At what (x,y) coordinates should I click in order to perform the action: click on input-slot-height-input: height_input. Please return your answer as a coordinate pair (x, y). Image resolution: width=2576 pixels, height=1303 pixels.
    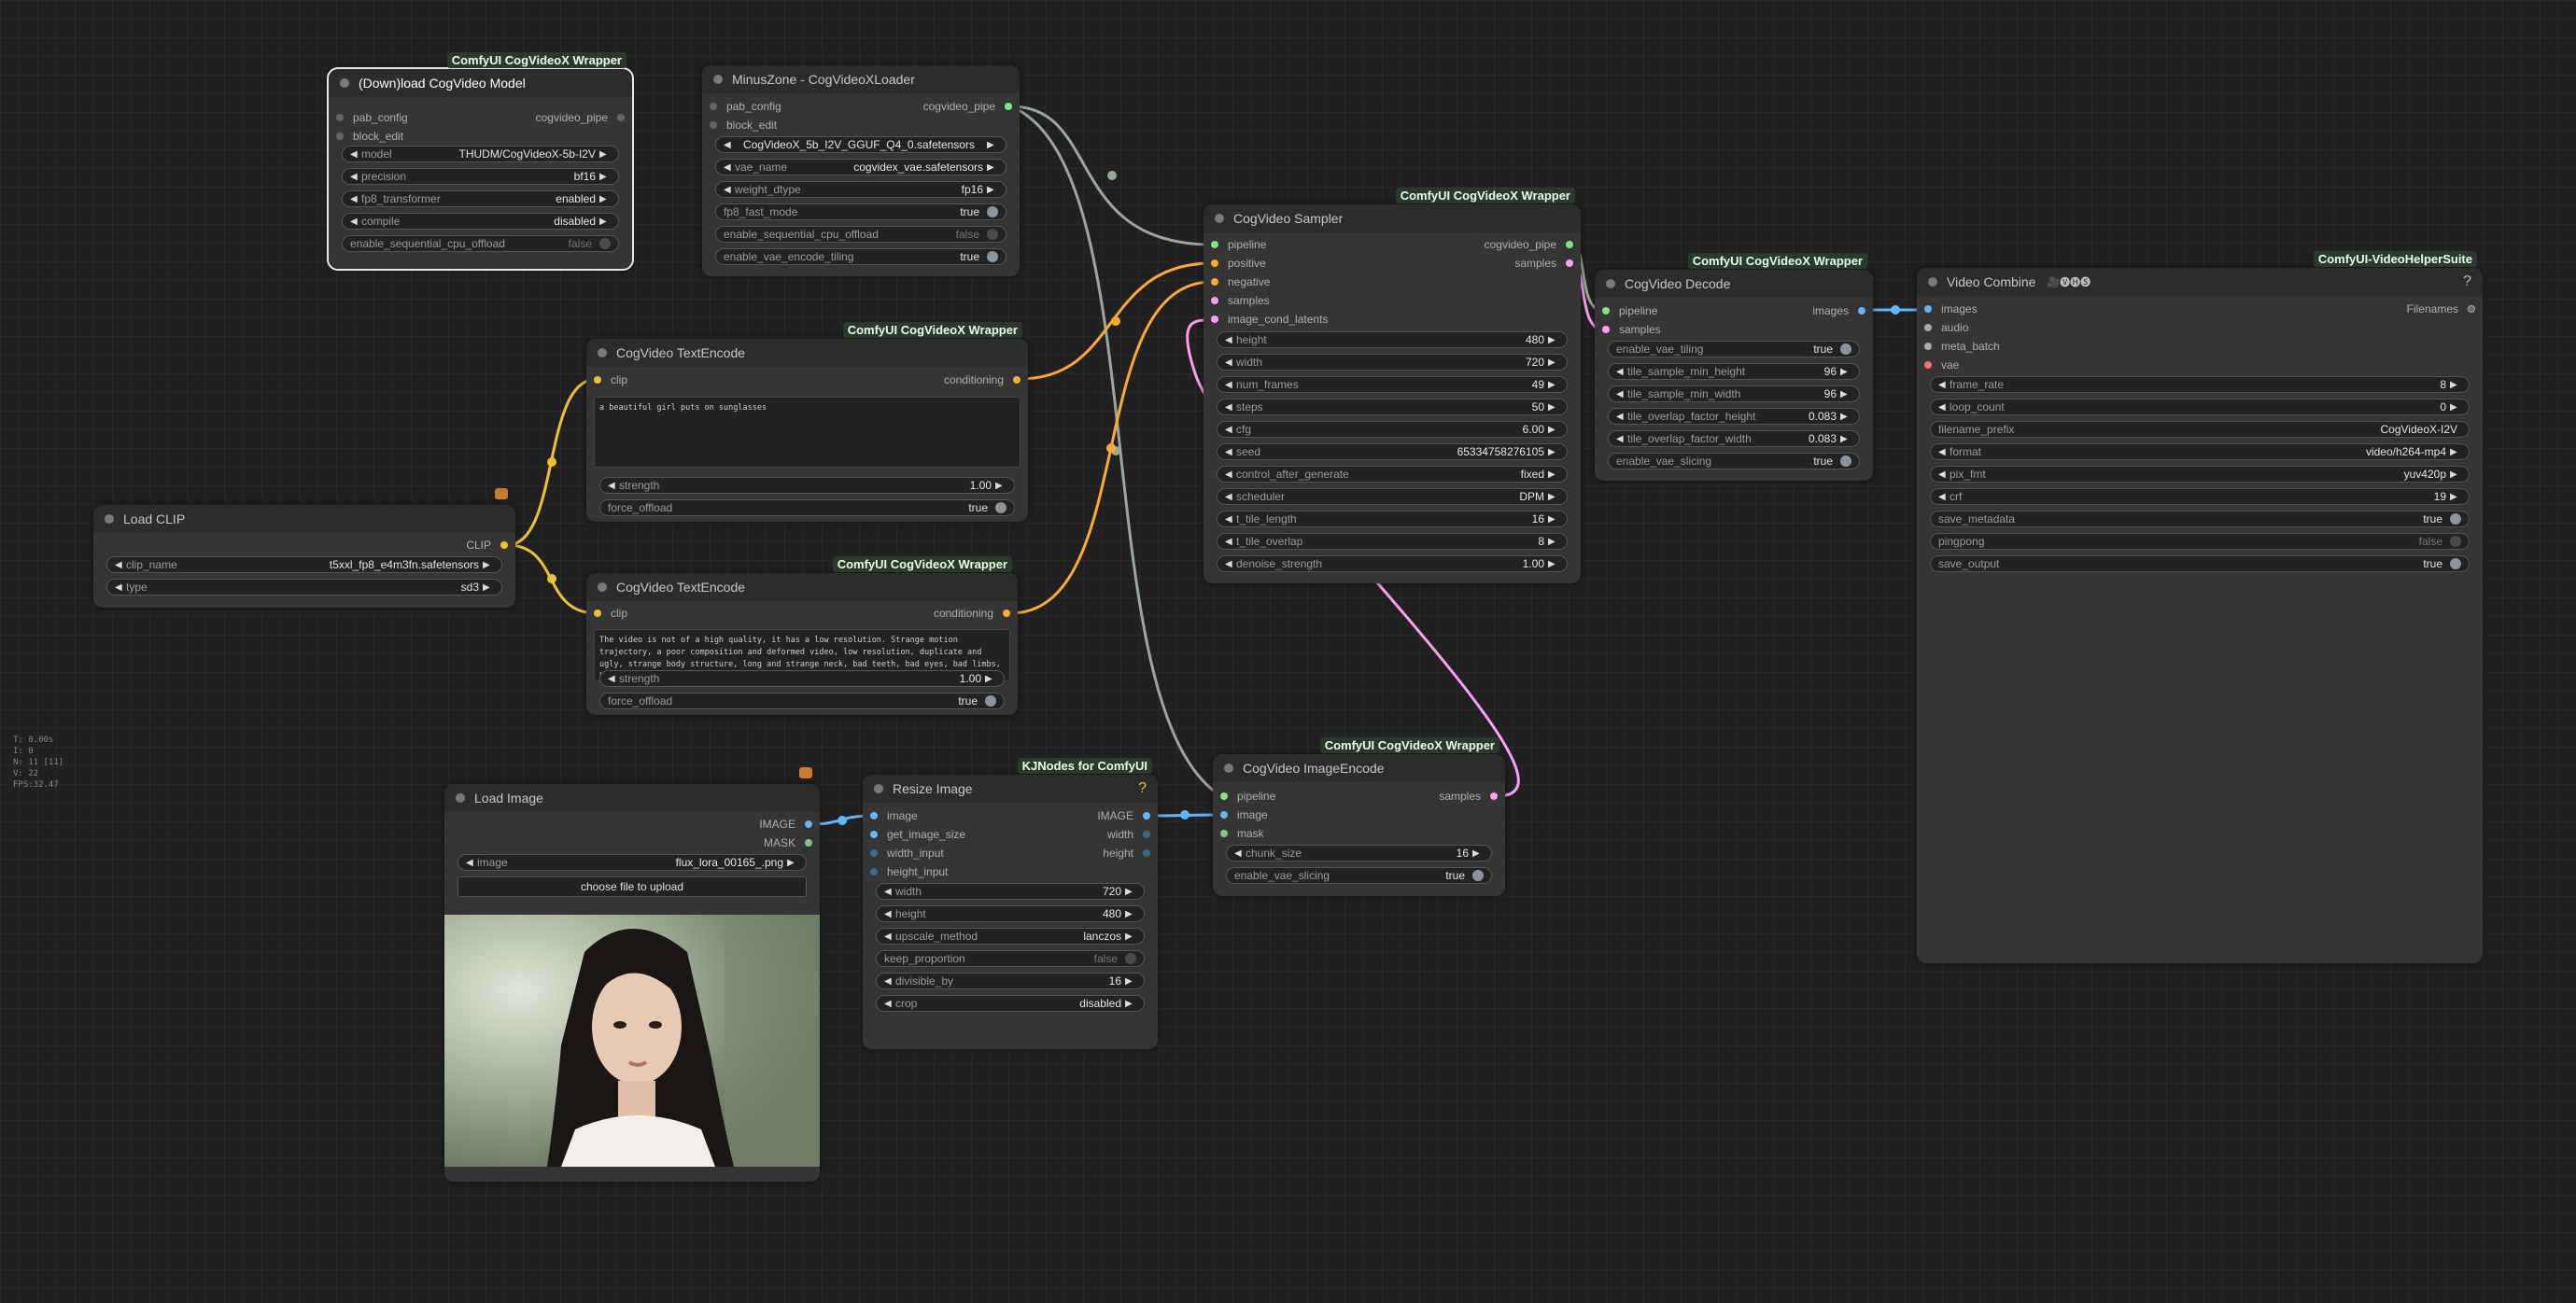
    Looking at the image, I should click on (909, 871).